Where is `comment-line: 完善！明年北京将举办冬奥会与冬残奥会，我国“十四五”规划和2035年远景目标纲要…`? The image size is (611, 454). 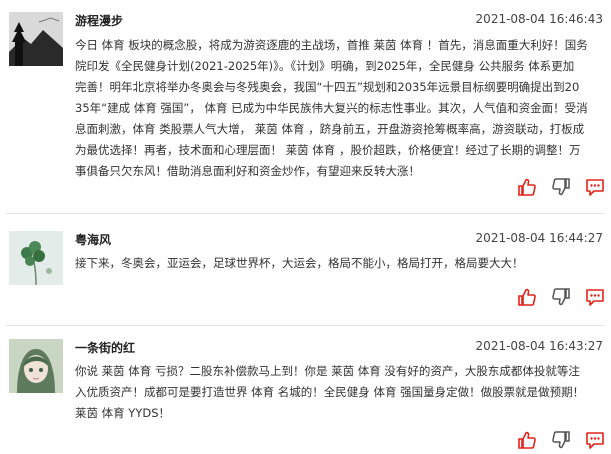
comment-line: 完善！明年北京将举办冬奥会与冬残奥会，我国“十四五”规划和2035年远景目标纲要… is located at coordinates (327, 87).